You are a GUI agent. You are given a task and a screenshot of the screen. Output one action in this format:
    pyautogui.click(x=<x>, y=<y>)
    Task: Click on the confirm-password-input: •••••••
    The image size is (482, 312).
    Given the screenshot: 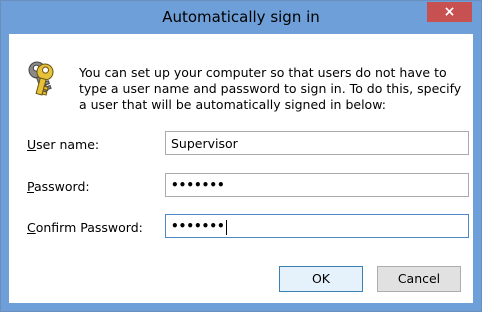 What is the action you would take?
    pyautogui.click(x=317, y=226)
    